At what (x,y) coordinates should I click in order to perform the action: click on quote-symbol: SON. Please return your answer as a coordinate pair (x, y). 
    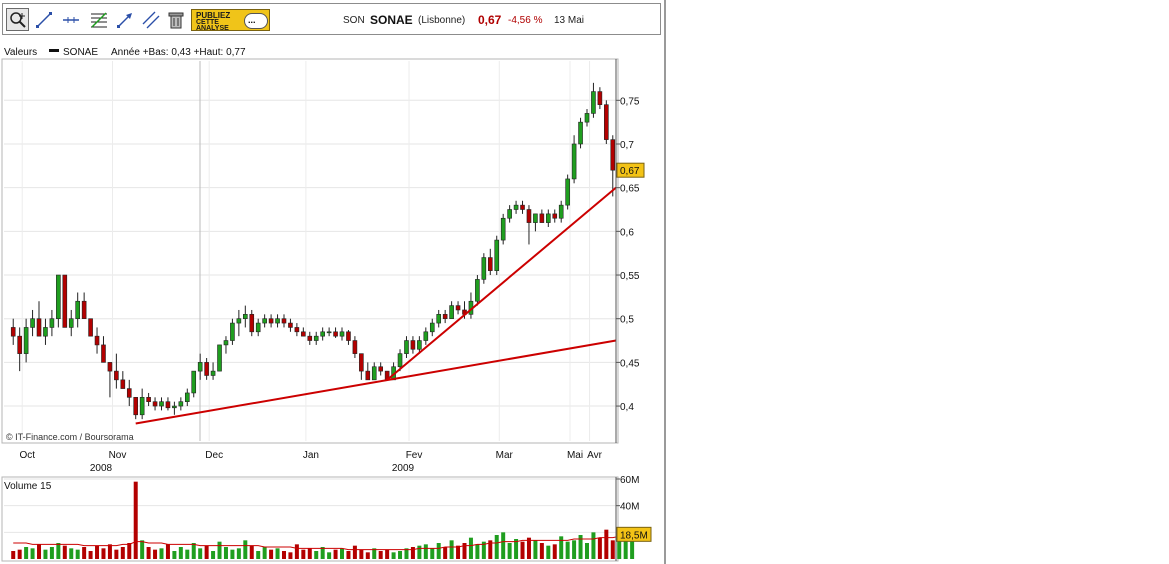
    Looking at the image, I should click on (354, 20).